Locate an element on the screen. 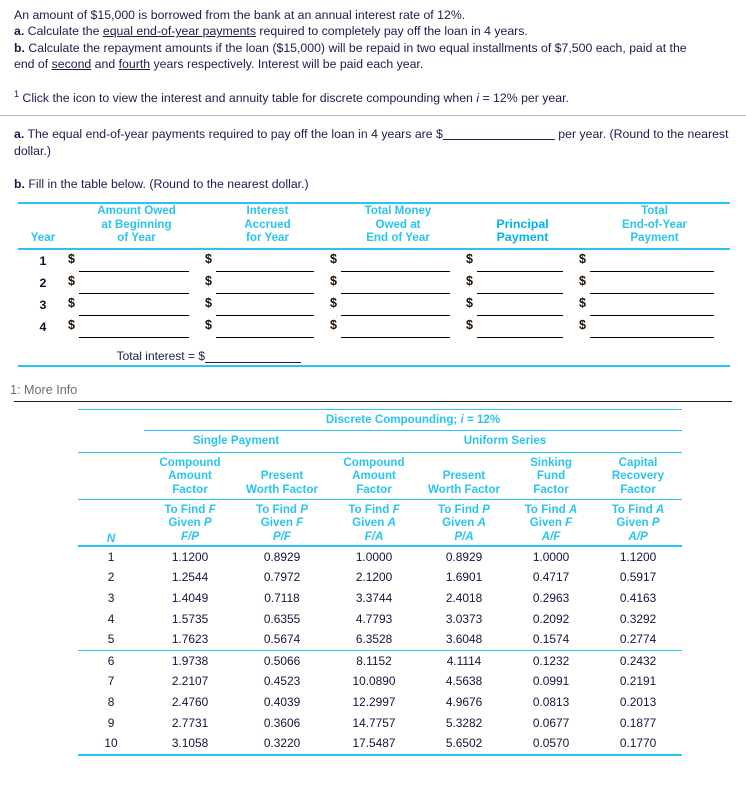  total-interest-row: Total interest = $ is located at coordinates (374, 350).